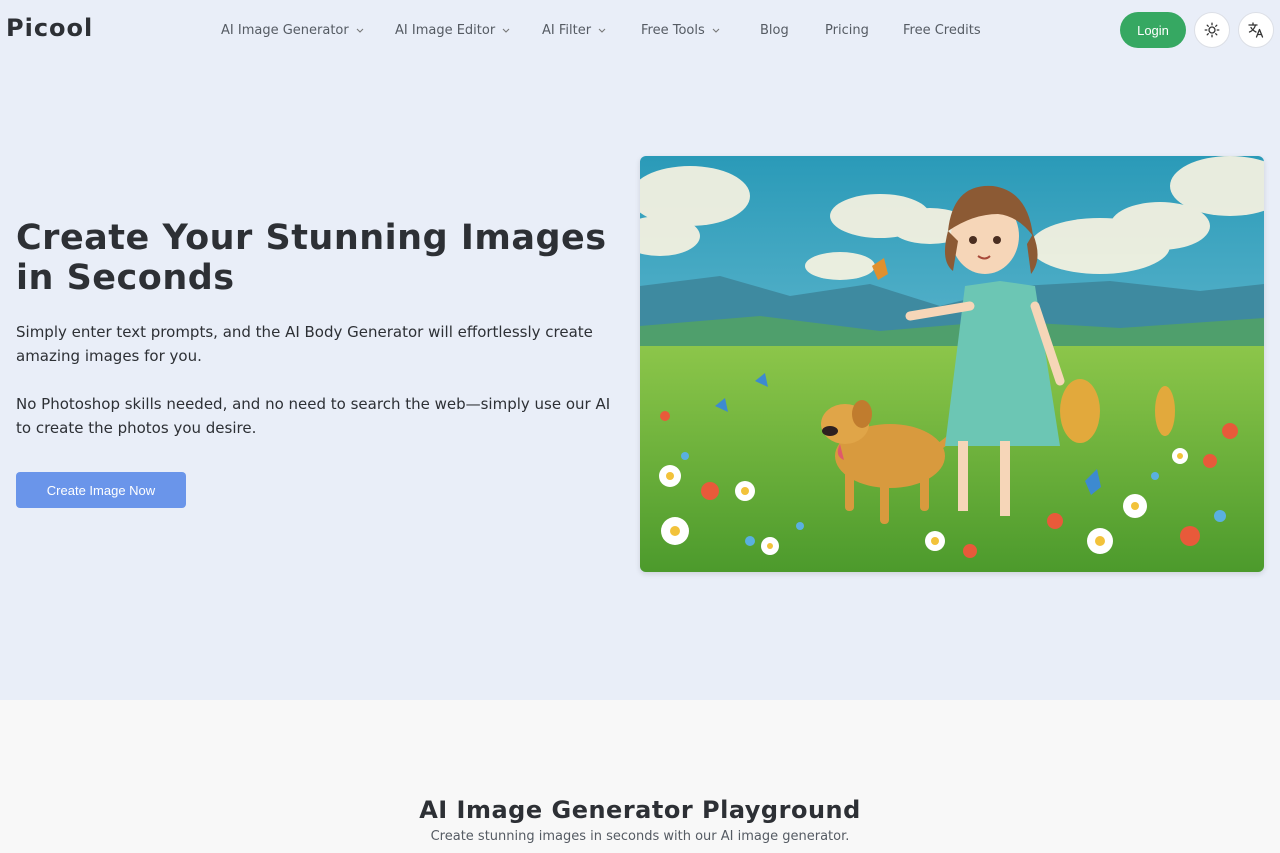 The height and width of the screenshot is (853, 1280). What do you see at coordinates (640, 810) in the screenshot?
I see `playground-title: AI Image Generator Playground` at bounding box center [640, 810].